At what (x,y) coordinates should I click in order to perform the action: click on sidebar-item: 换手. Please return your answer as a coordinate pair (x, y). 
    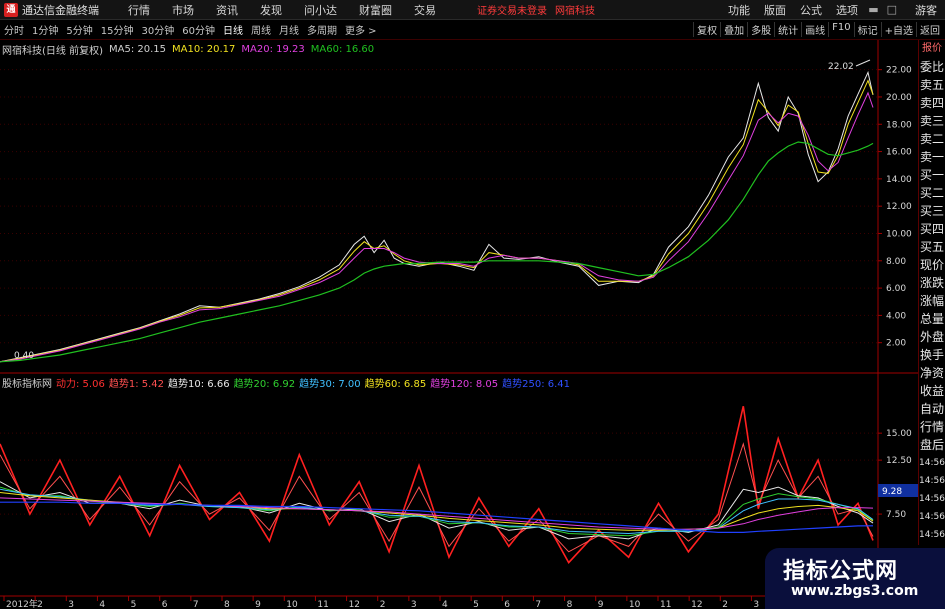
    Looking at the image, I should click on (932, 355).